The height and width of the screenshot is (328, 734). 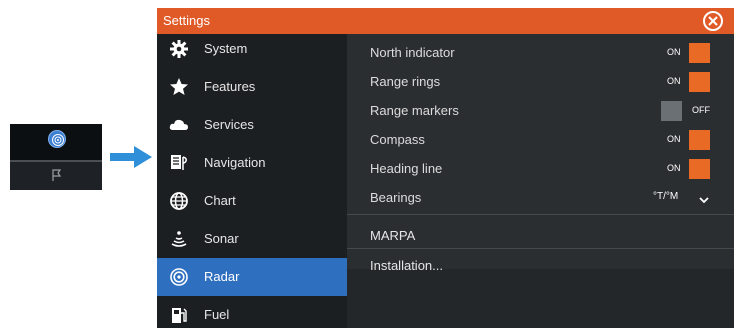 I want to click on close-icon, so click(x=713, y=21).